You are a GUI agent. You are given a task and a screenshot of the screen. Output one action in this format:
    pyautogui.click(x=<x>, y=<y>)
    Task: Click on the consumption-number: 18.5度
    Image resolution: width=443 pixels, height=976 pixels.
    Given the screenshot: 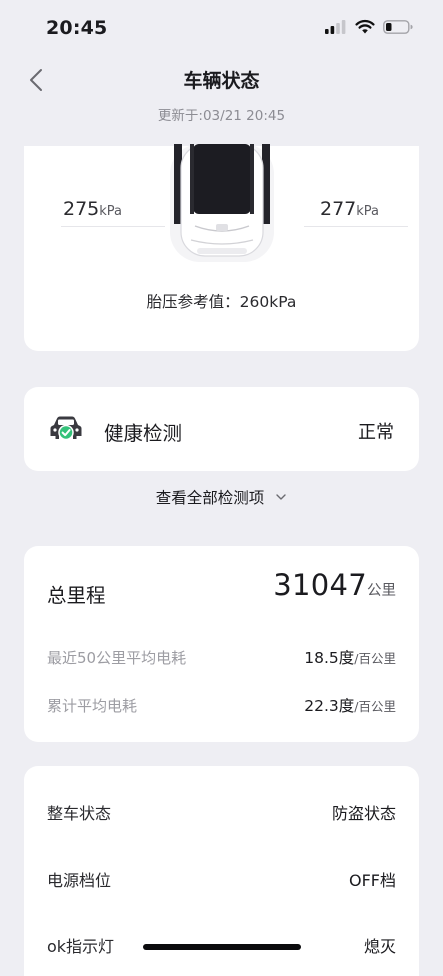 What is the action you would take?
    pyautogui.click(x=329, y=658)
    